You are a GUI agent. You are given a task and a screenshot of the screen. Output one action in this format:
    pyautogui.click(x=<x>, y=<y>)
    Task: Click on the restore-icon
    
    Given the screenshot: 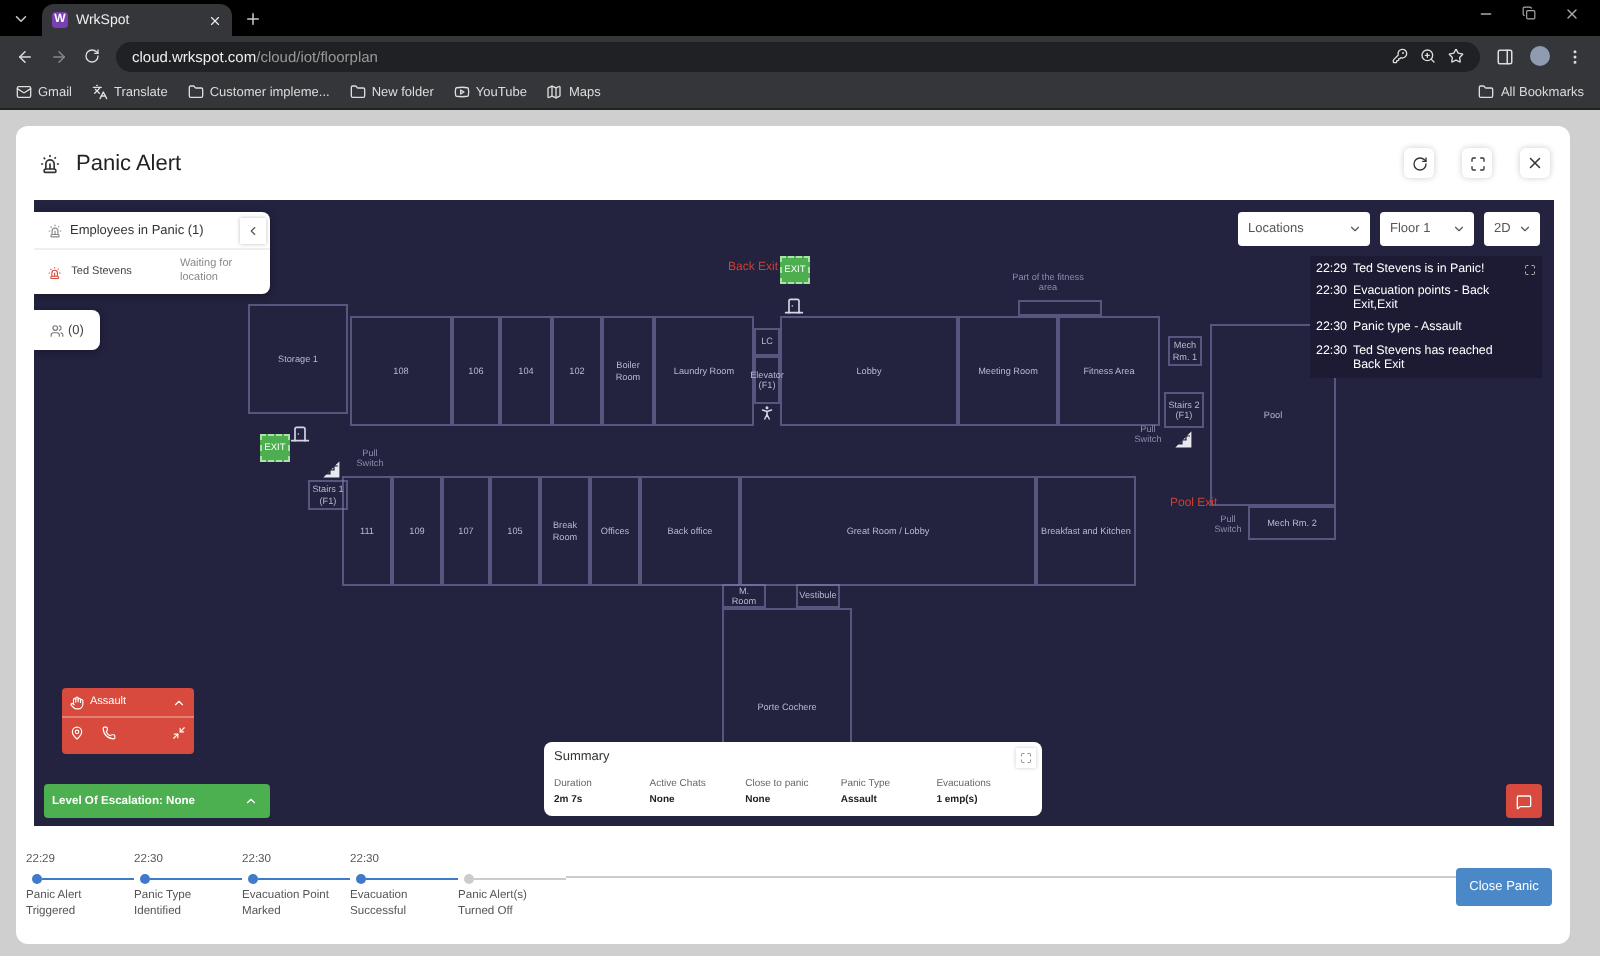 What is the action you would take?
    pyautogui.click(x=1529, y=13)
    